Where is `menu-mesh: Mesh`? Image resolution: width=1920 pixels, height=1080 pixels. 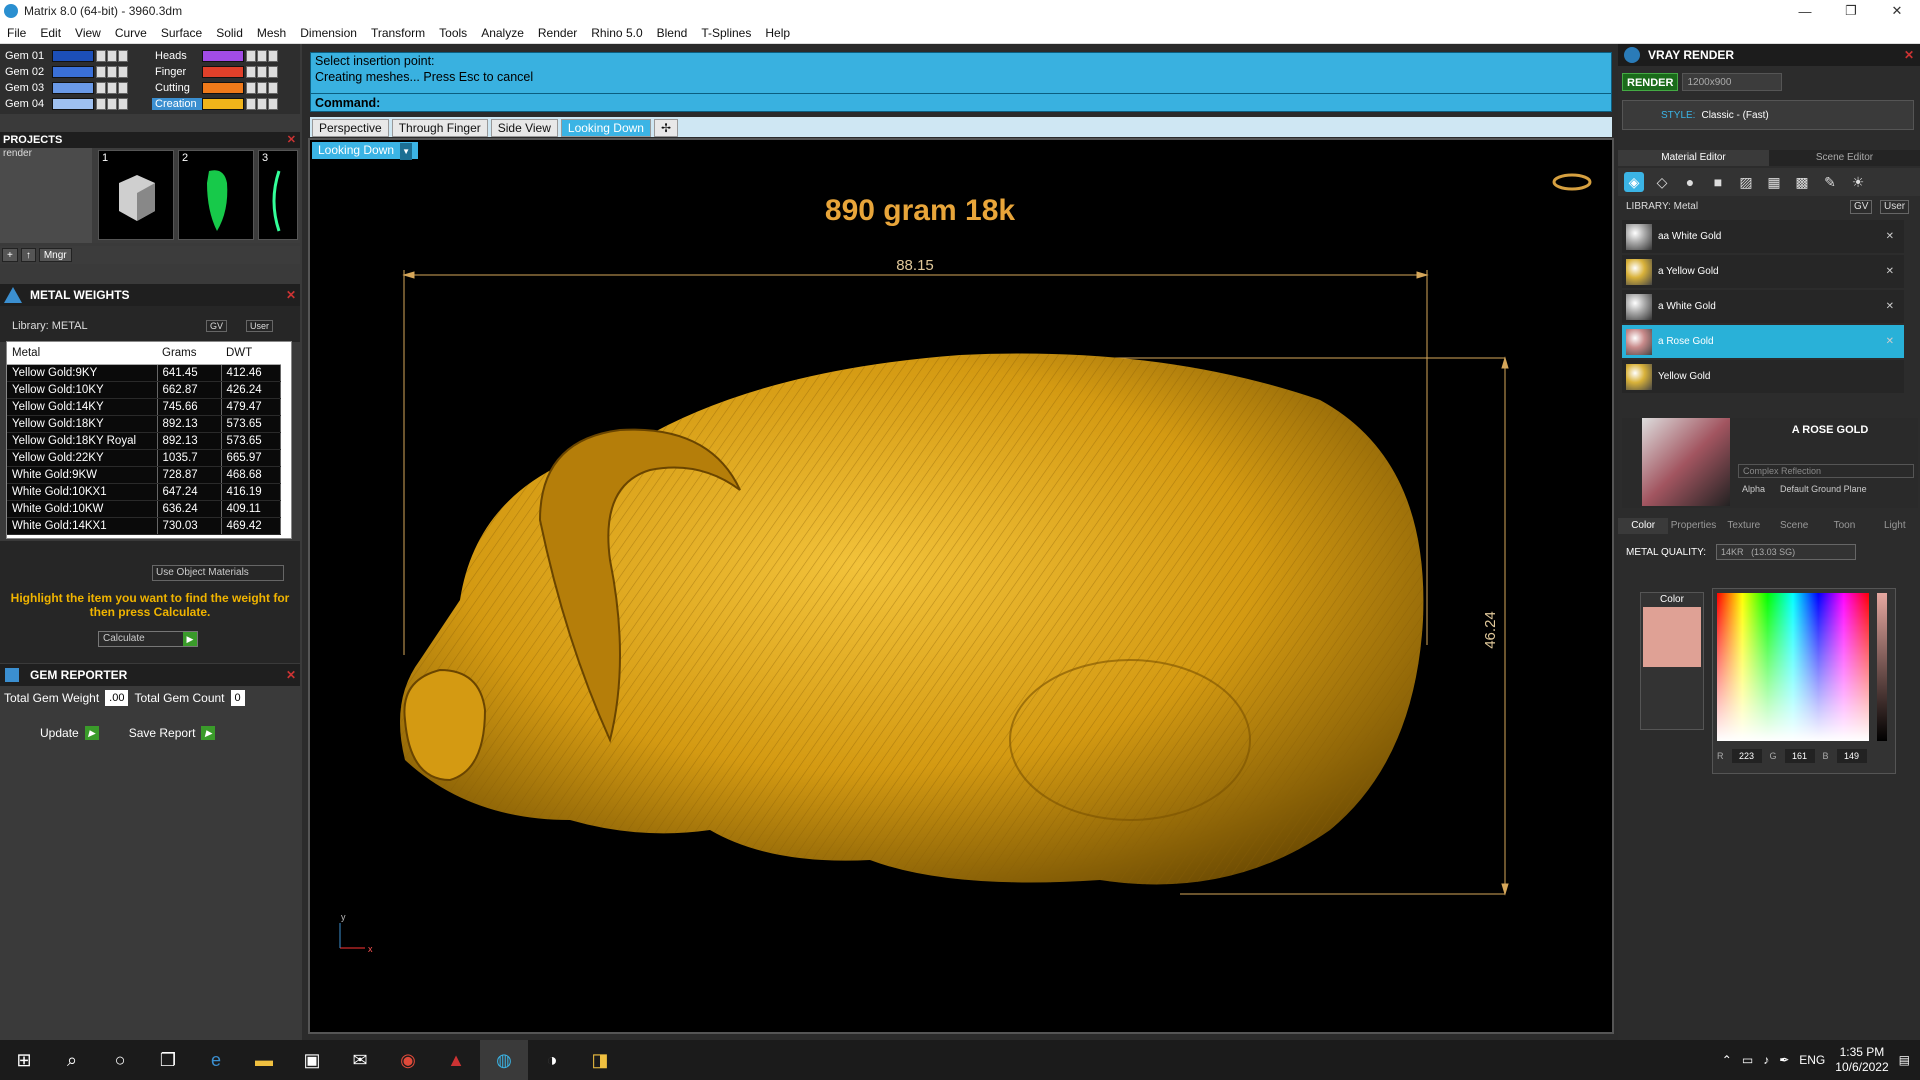 menu-mesh: Mesh is located at coordinates (271, 33).